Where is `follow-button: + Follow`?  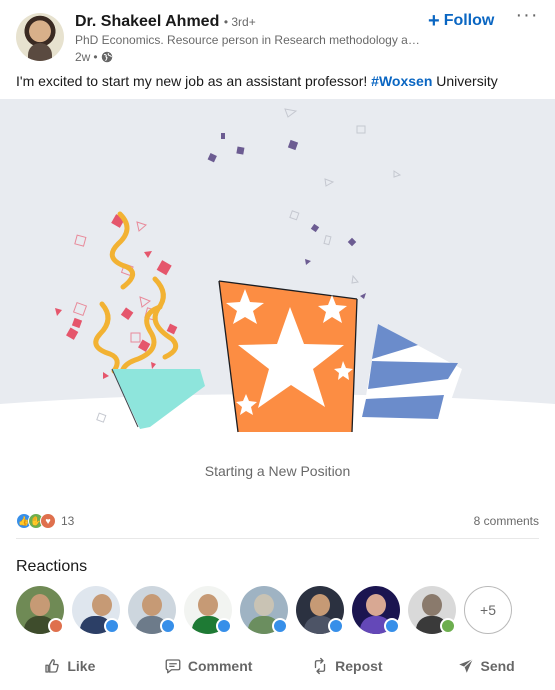 follow-button: + Follow is located at coordinates (461, 21).